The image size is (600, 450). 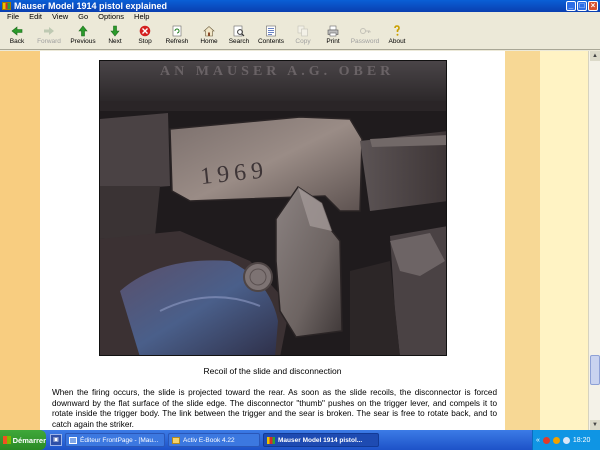 What do you see at coordinates (73, 440) in the screenshot?
I see `frontpage-icon` at bounding box center [73, 440].